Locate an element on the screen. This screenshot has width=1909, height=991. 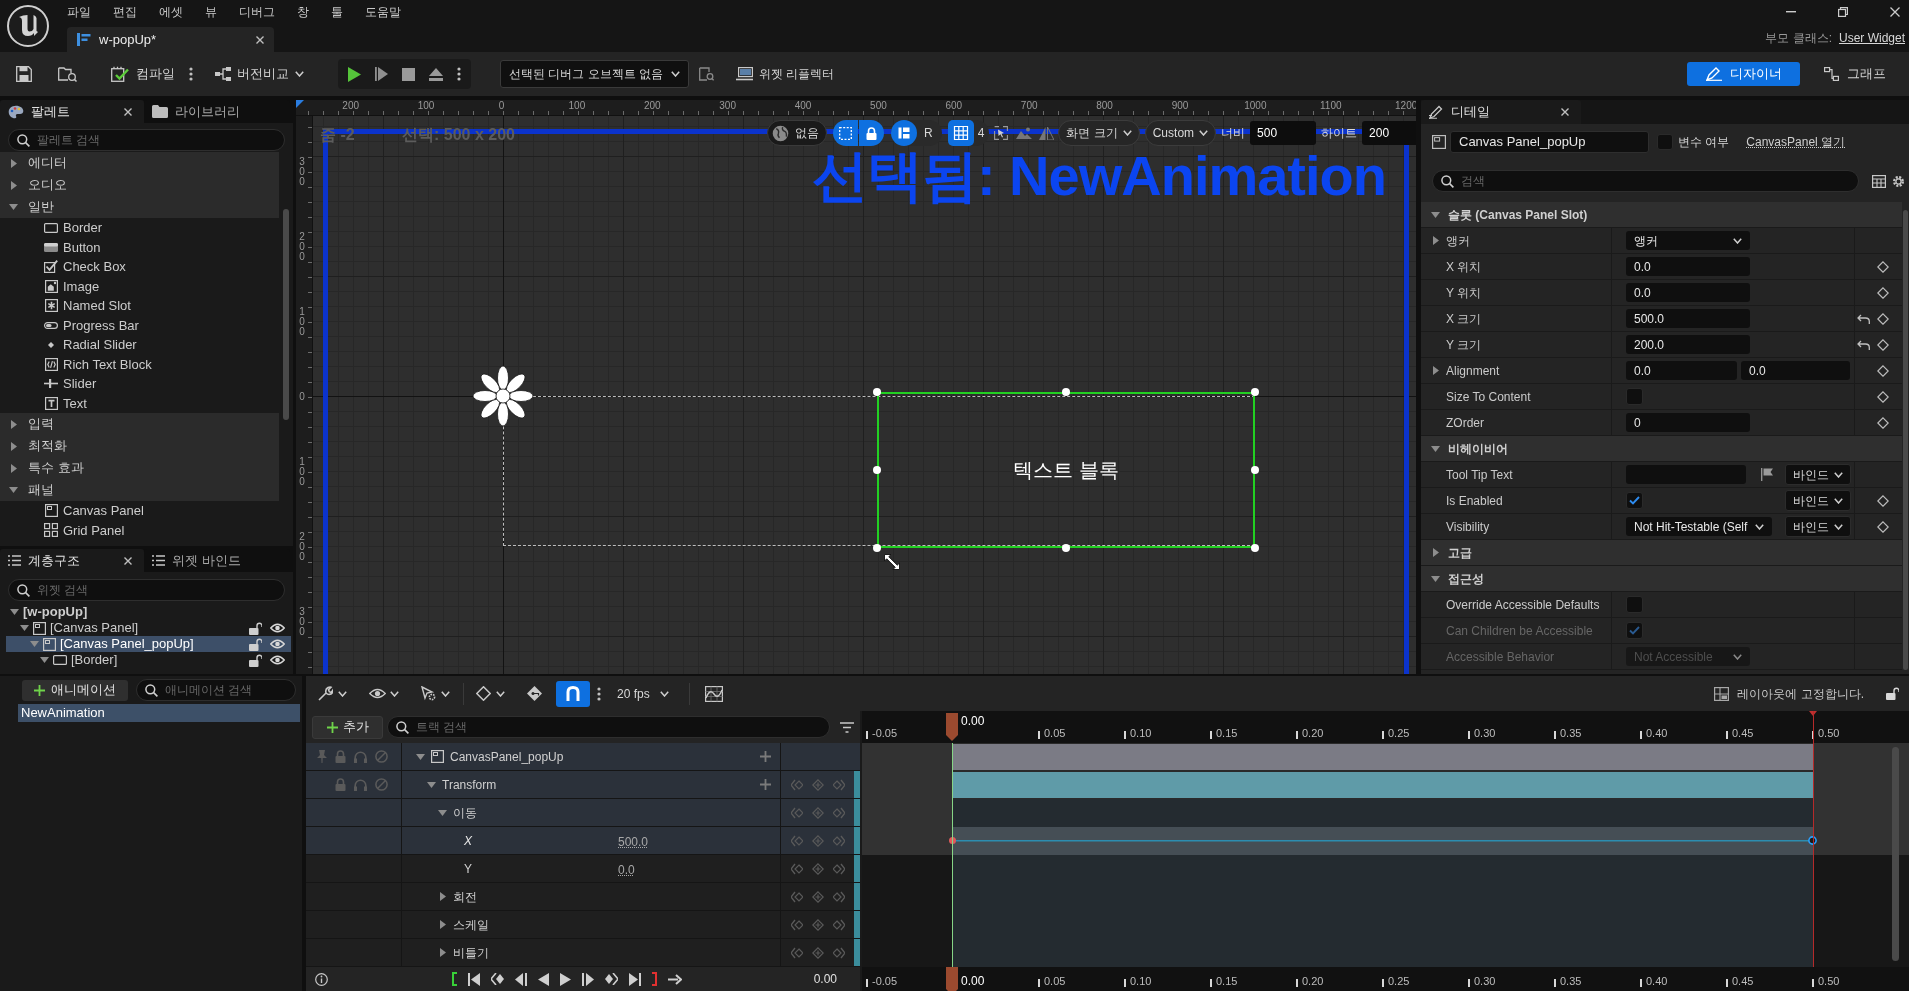
settings-gear-icon is located at coordinates (1898, 181).